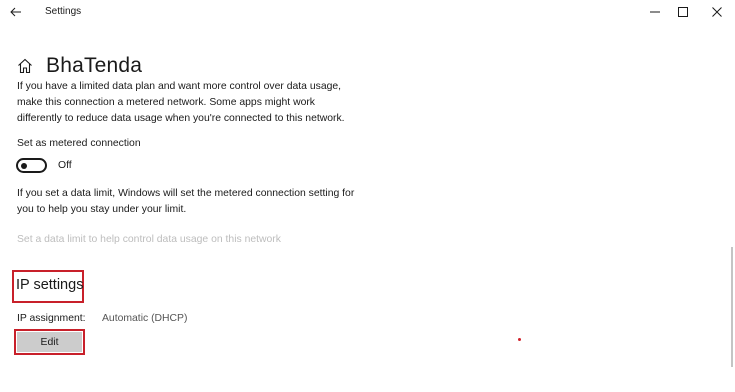 The width and height of the screenshot is (735, 392). I want to click on minimize-icon, so click(655, 12).